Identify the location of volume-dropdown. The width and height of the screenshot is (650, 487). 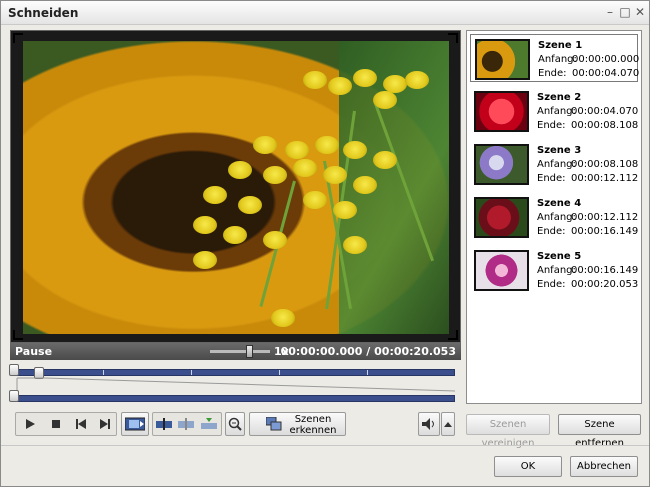
(448, 424).